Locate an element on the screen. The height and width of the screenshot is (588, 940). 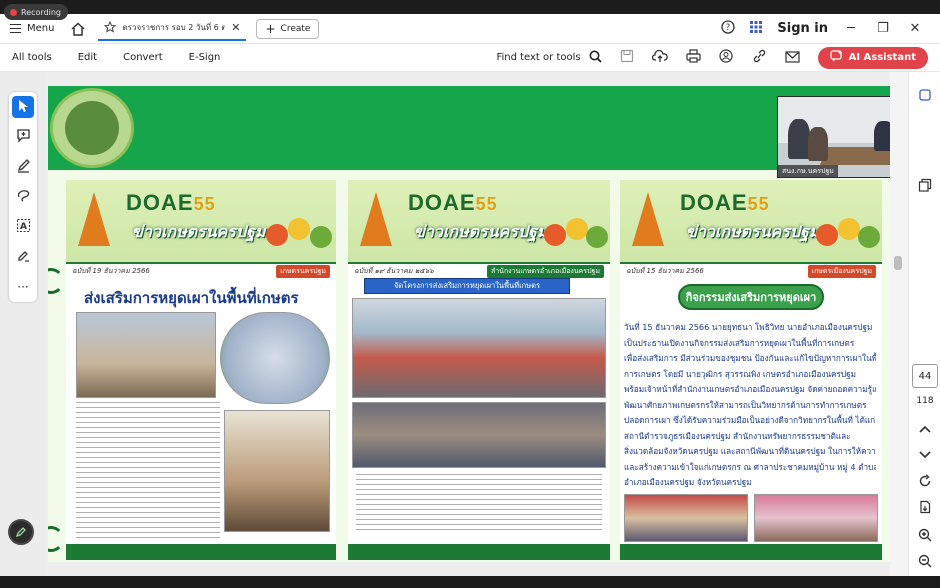
chevron-down-icon is located at coordinates (925, 455).